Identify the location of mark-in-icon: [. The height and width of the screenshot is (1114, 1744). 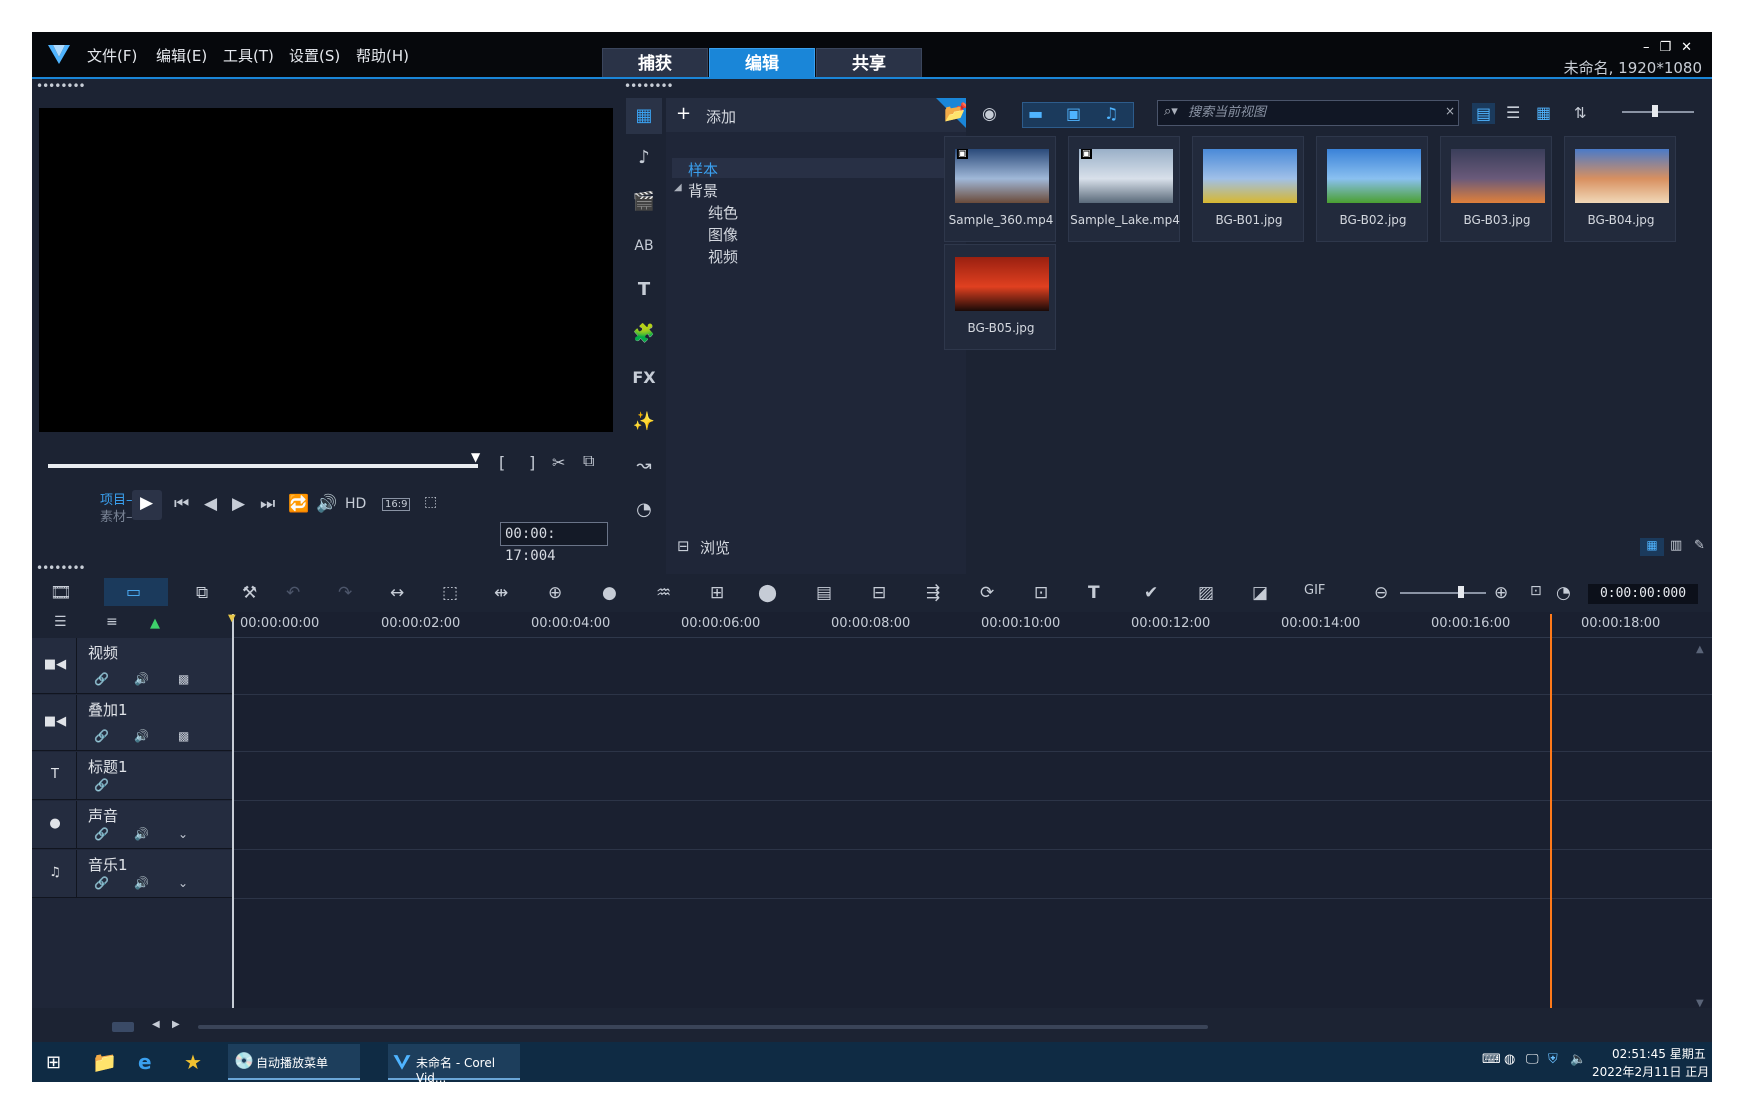
(502, 462).